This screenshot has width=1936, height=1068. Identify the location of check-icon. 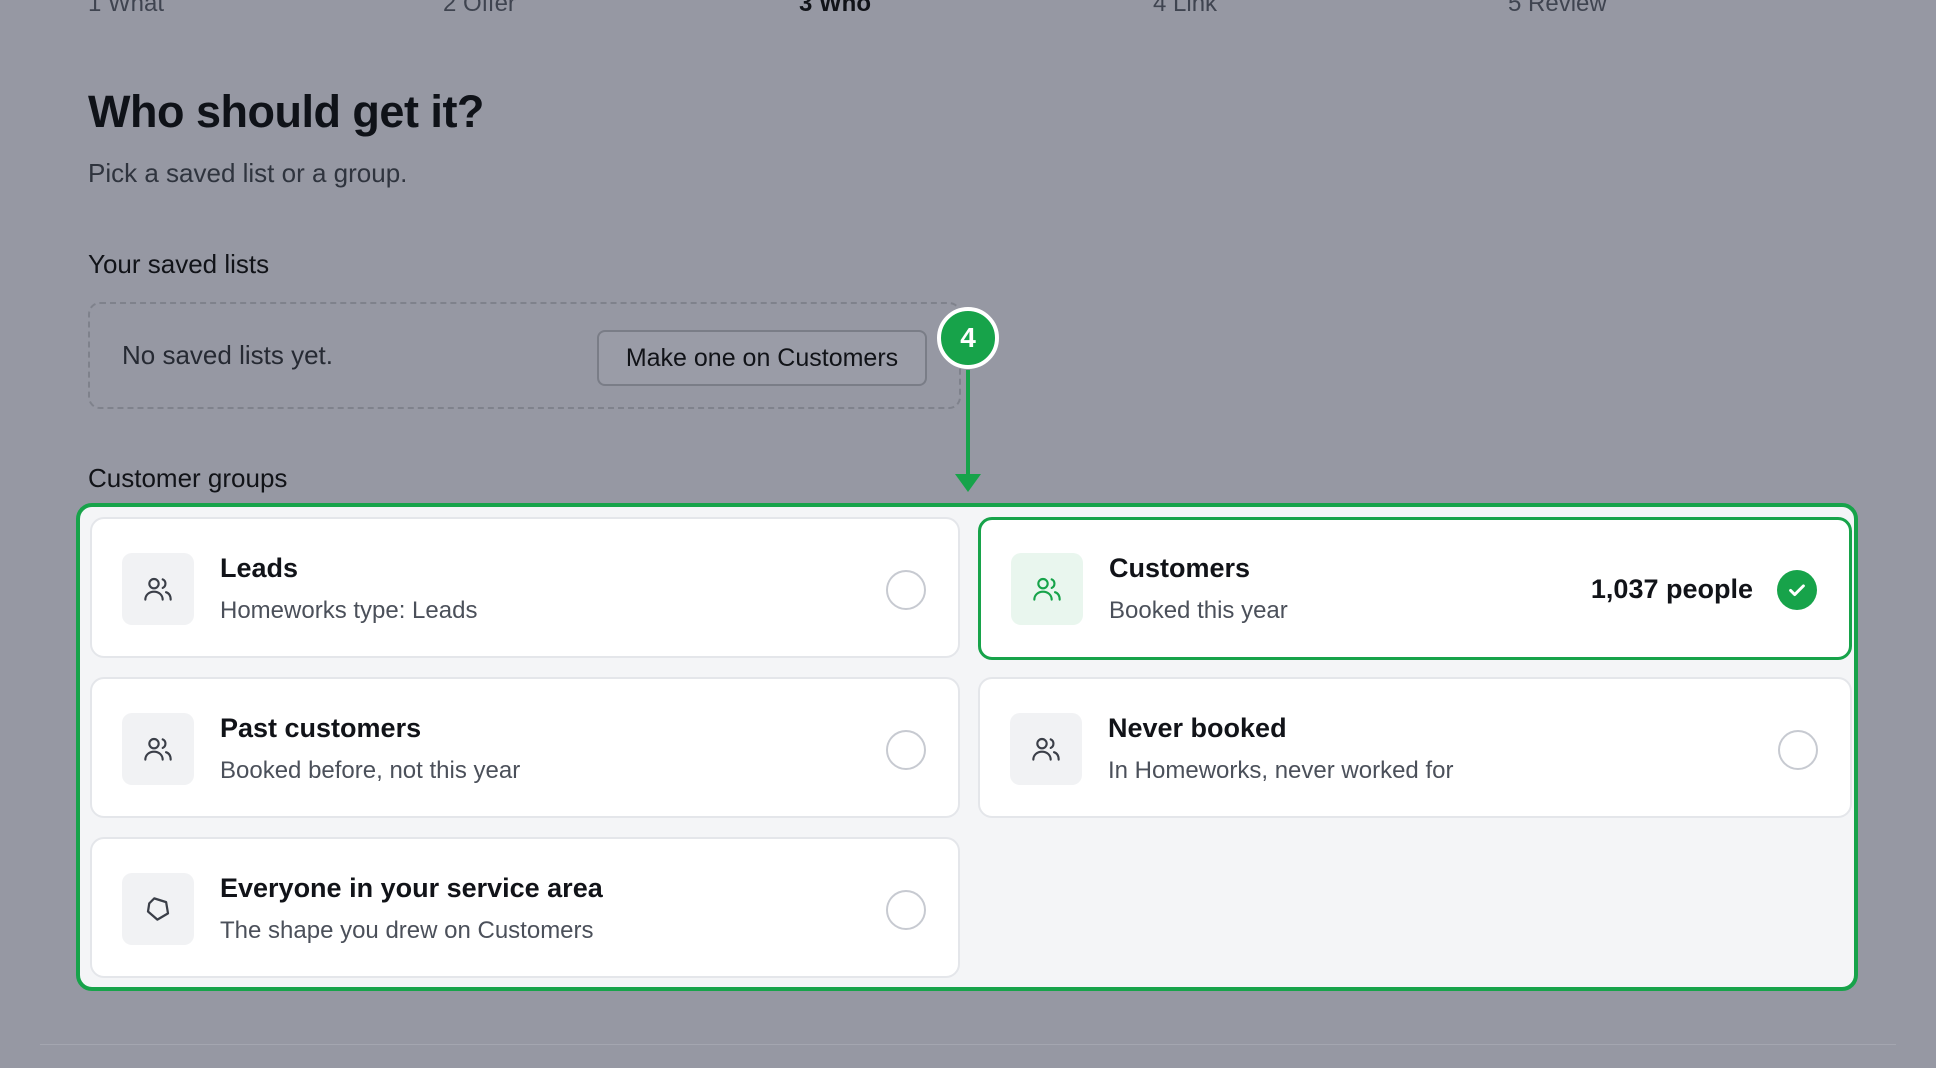
(1797, 590).